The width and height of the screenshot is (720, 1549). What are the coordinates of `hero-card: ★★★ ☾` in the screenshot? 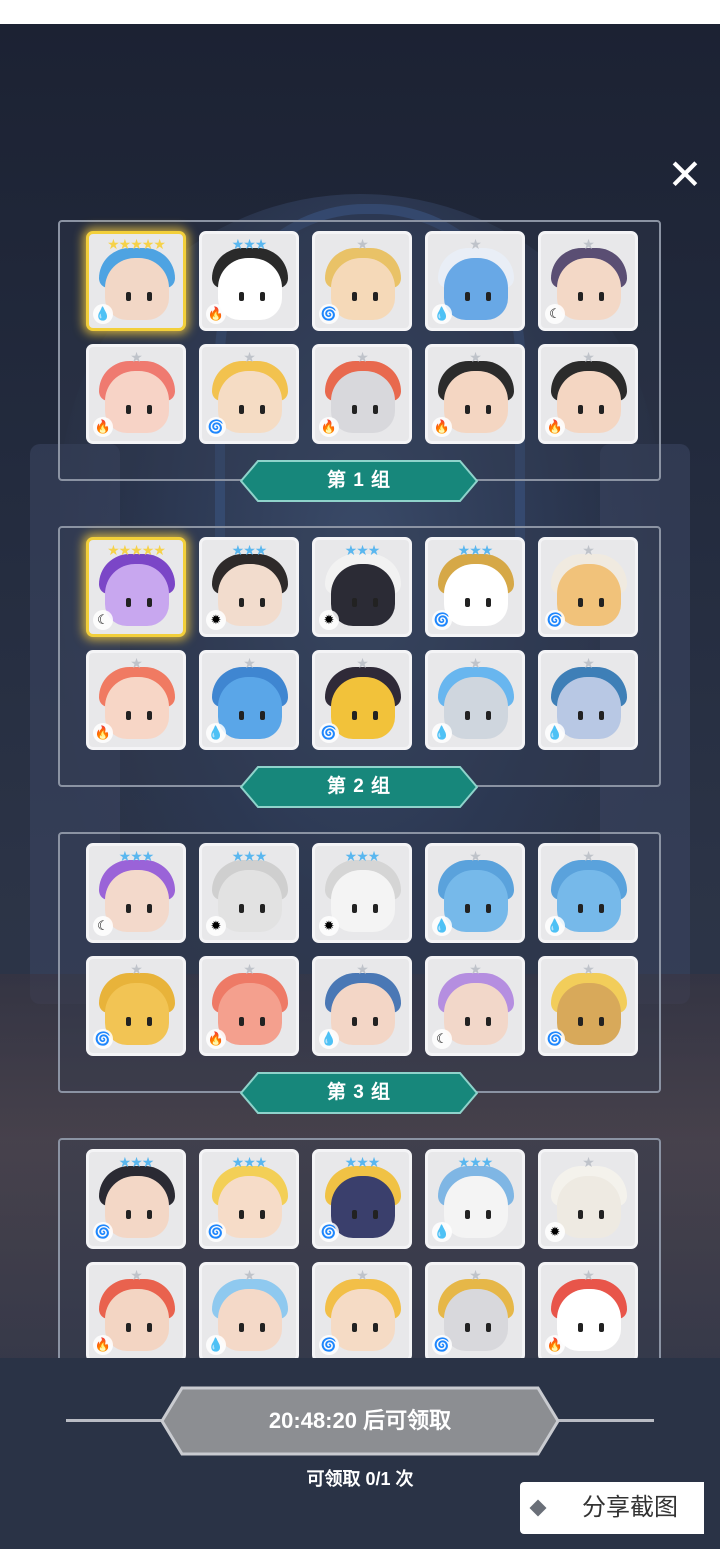 It's located at (136, 893).